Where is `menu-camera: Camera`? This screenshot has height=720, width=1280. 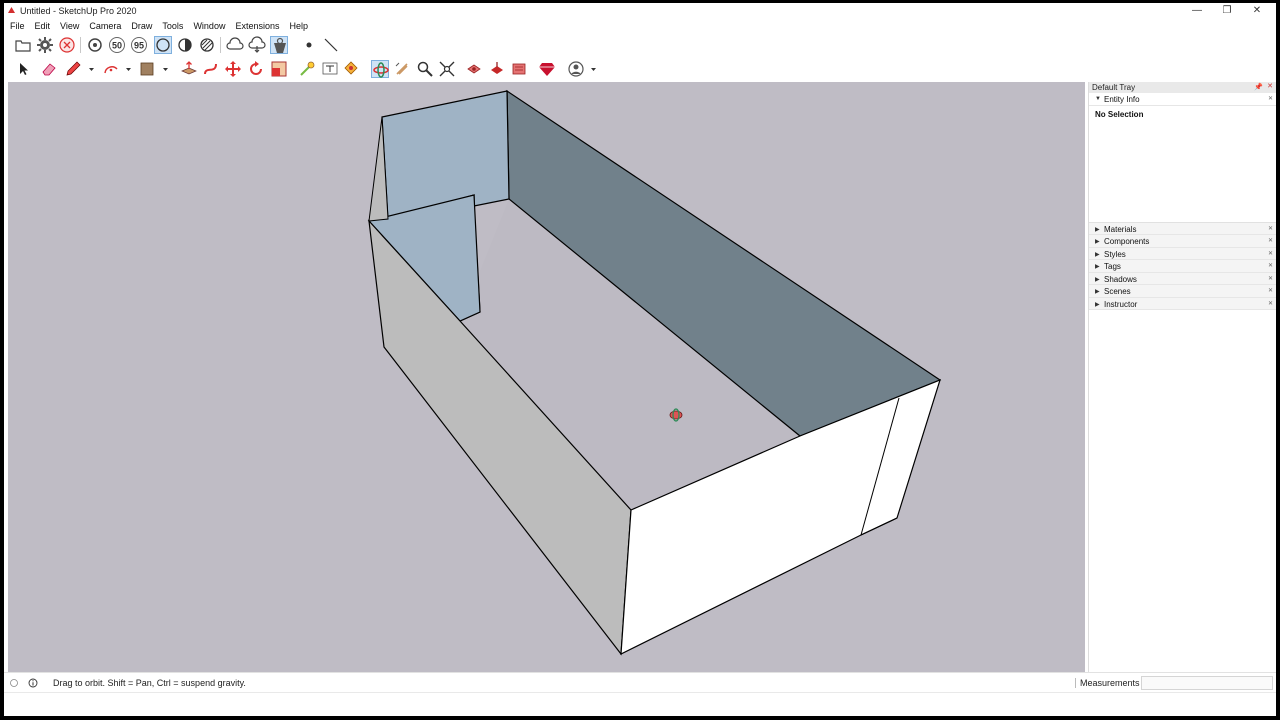 menu-camera: Camera is located at coordinates (104, 26).